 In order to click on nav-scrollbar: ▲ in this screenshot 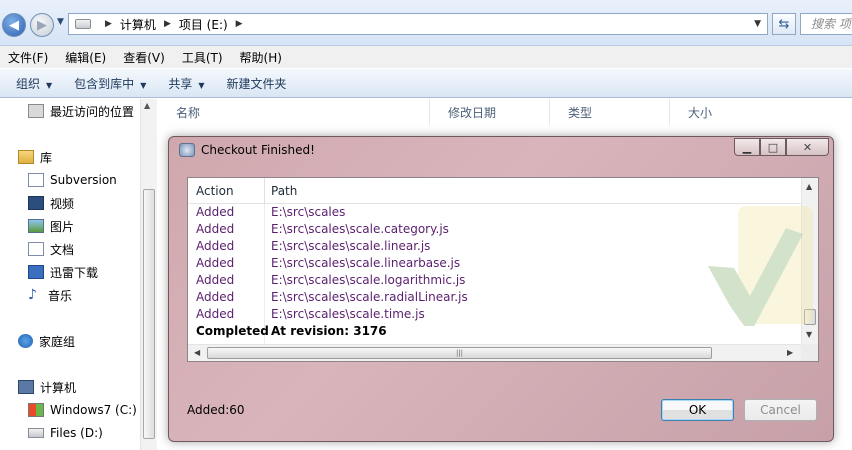, I will do `click(148, 274)`.